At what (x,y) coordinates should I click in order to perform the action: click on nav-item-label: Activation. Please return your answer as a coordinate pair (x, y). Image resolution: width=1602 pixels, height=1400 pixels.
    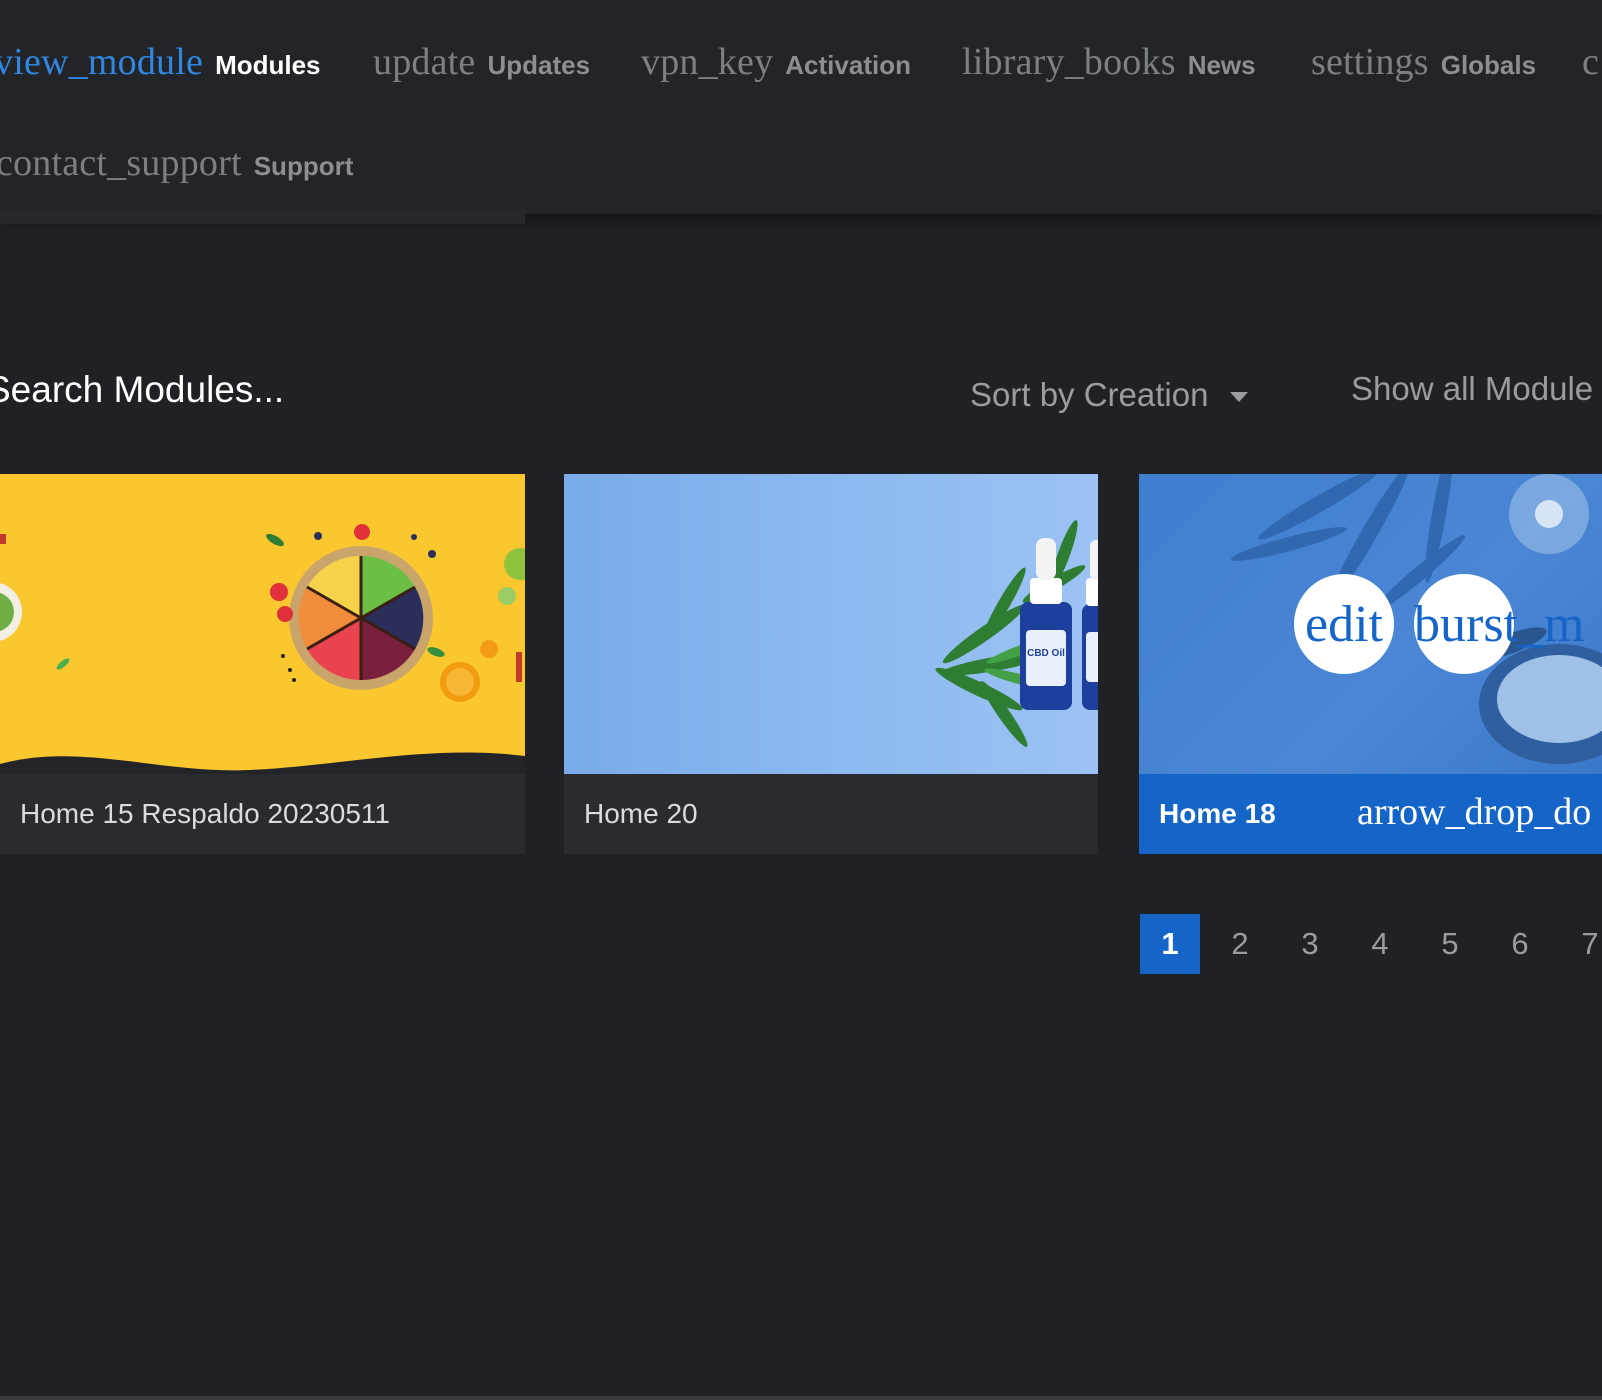
    Looking at the image, I should click on (848, 65).